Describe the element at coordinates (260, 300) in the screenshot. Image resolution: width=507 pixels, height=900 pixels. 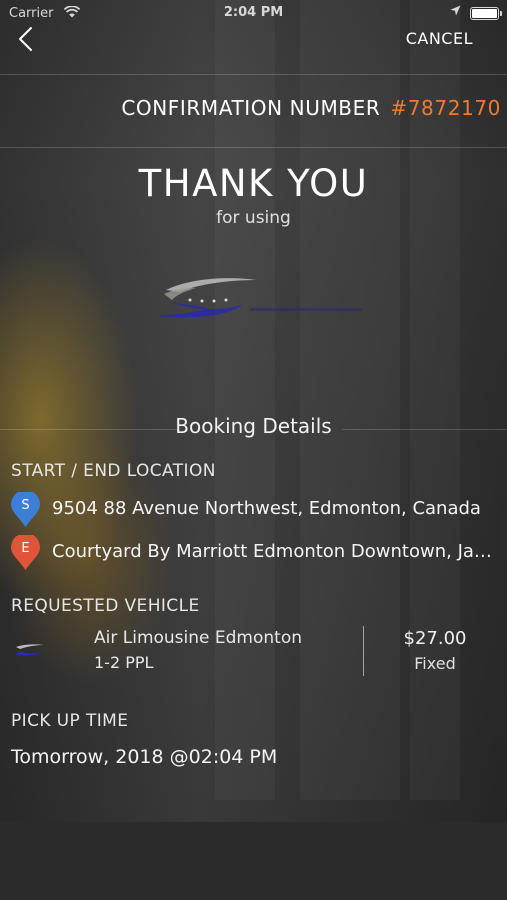
I see `company-logo` at that location.